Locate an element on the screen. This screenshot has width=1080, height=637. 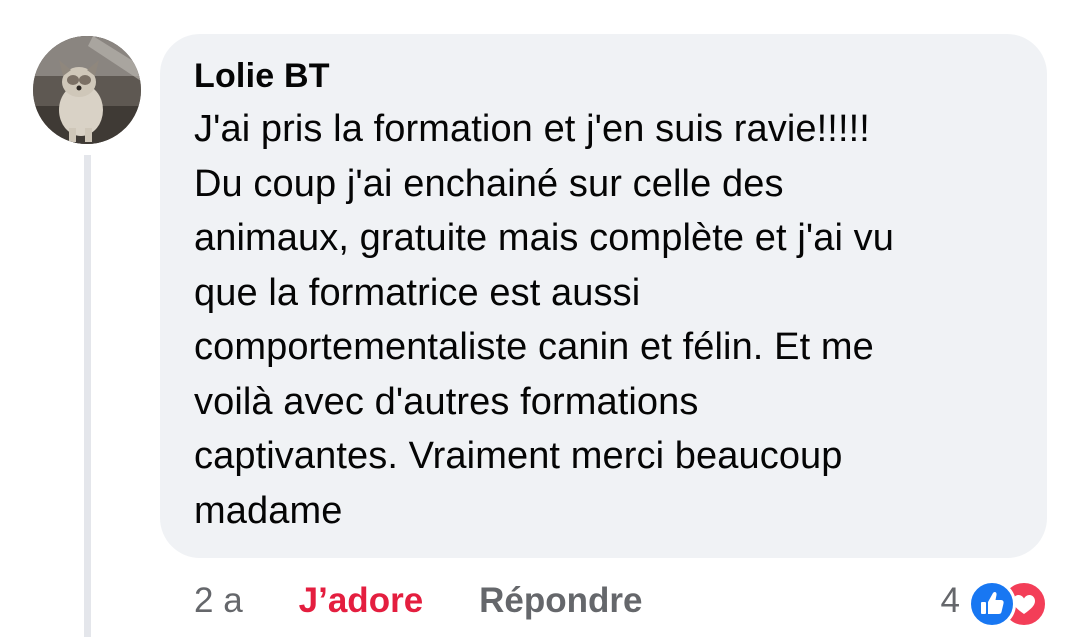
reply-button: Répondre is located at coordinates (560, 601).